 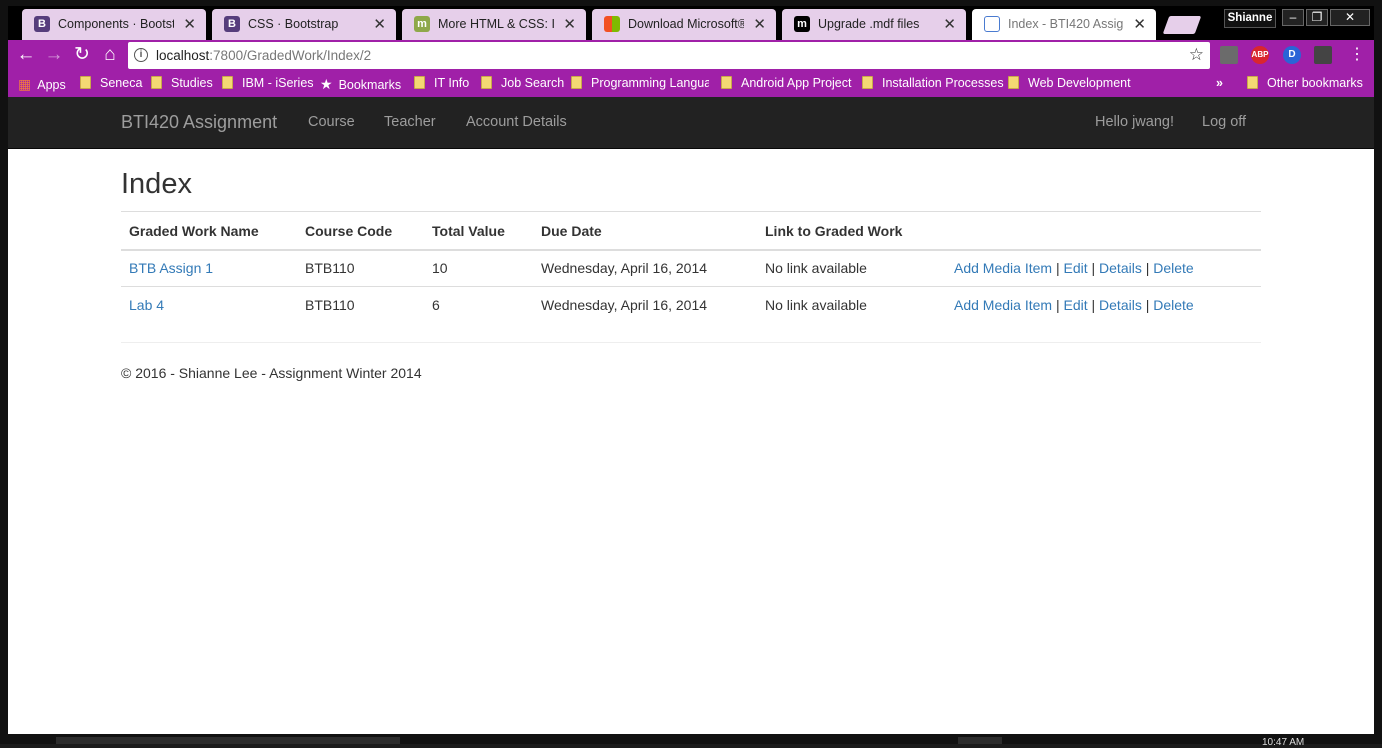 I want to click on more-bookmarks-chevron-icon: », so click(x=1219, y=85).